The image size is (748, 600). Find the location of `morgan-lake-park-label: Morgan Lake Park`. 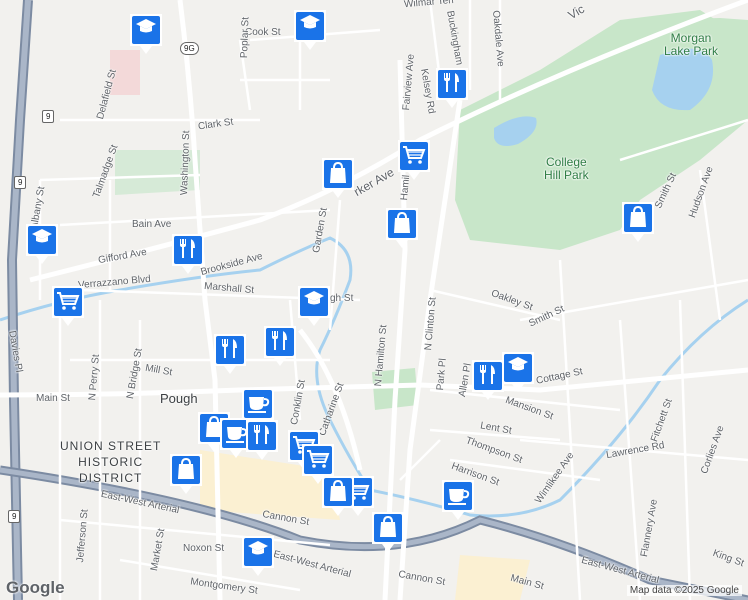

morgan-lake-park-label: Morgan Lake Park is located at coordinates (691, 44).